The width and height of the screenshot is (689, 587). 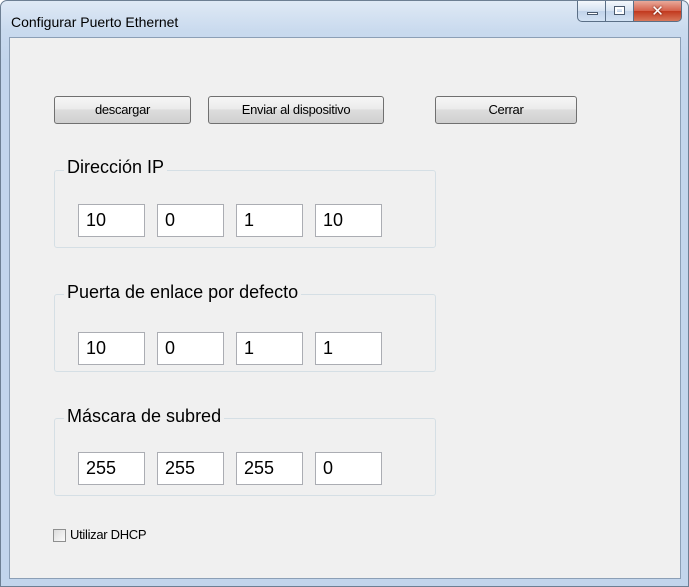 I want to click on minimize-button, so click(x=591, y=11).